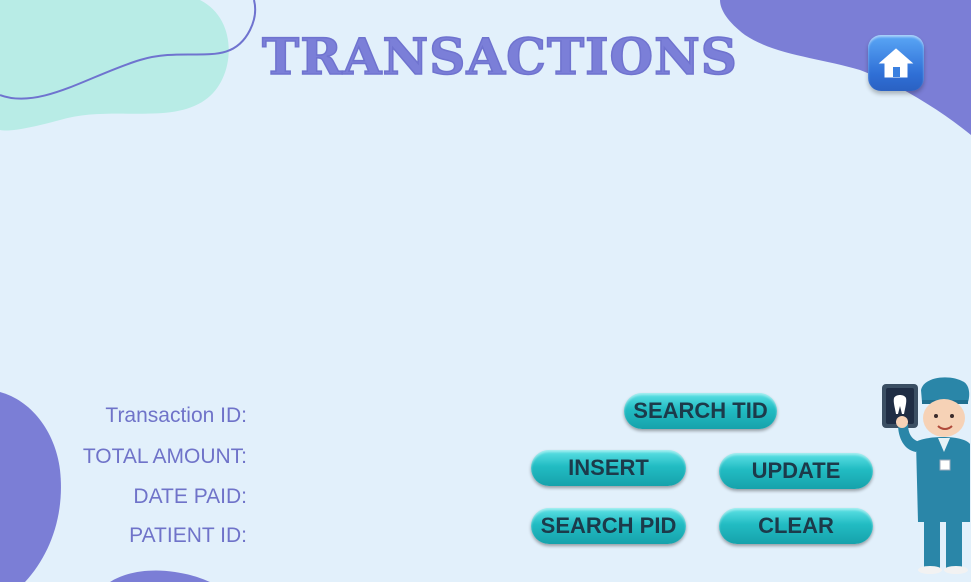 This screenshot has width=971, height=582. Describe the element at coordinates (700, 411) in the screenshot. I see `search-tid-button: SEARCH TID` at that location.